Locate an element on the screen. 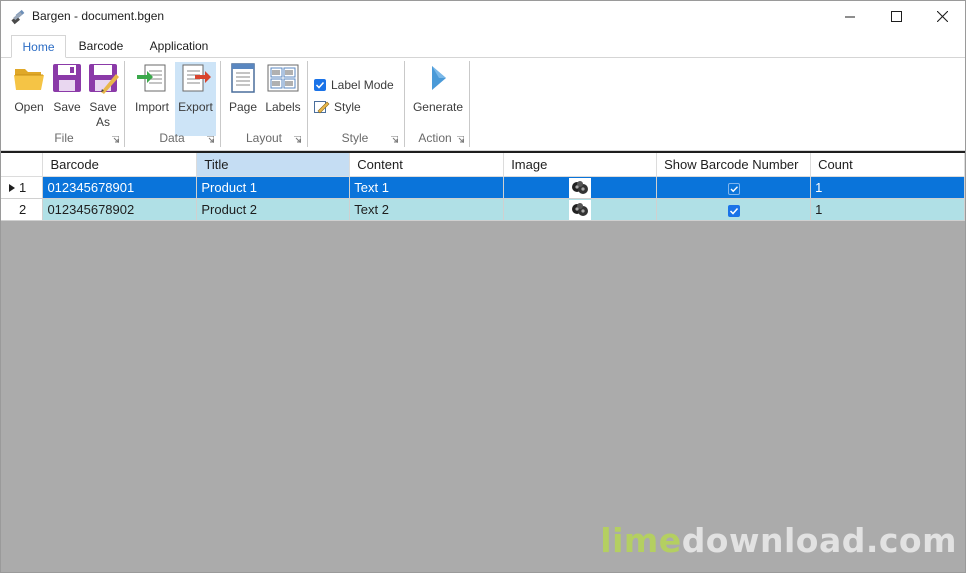 Image resolution: width=966 pixels, height=573 pixels. minimize-button is located at coordinates (850, 16).